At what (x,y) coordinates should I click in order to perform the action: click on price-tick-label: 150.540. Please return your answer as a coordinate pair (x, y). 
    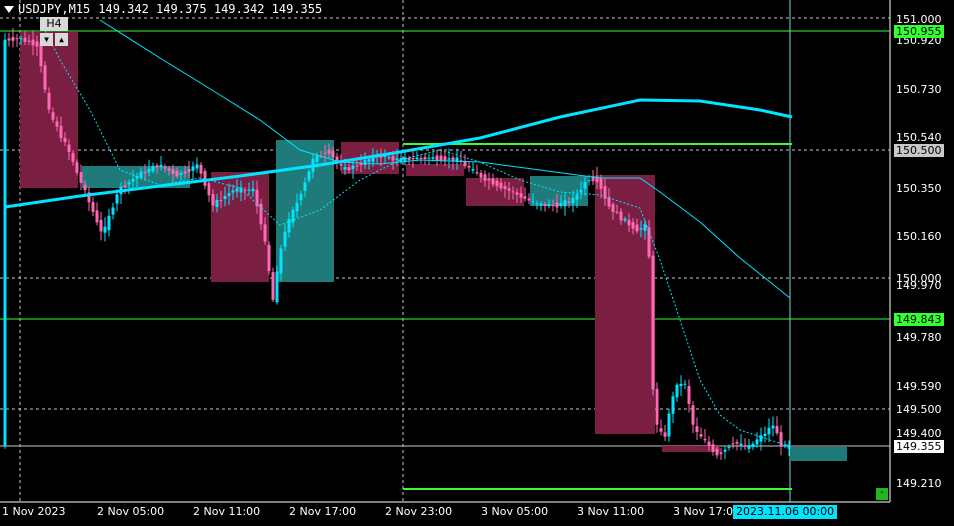
    Looking at the image, I should click on (919, 137).